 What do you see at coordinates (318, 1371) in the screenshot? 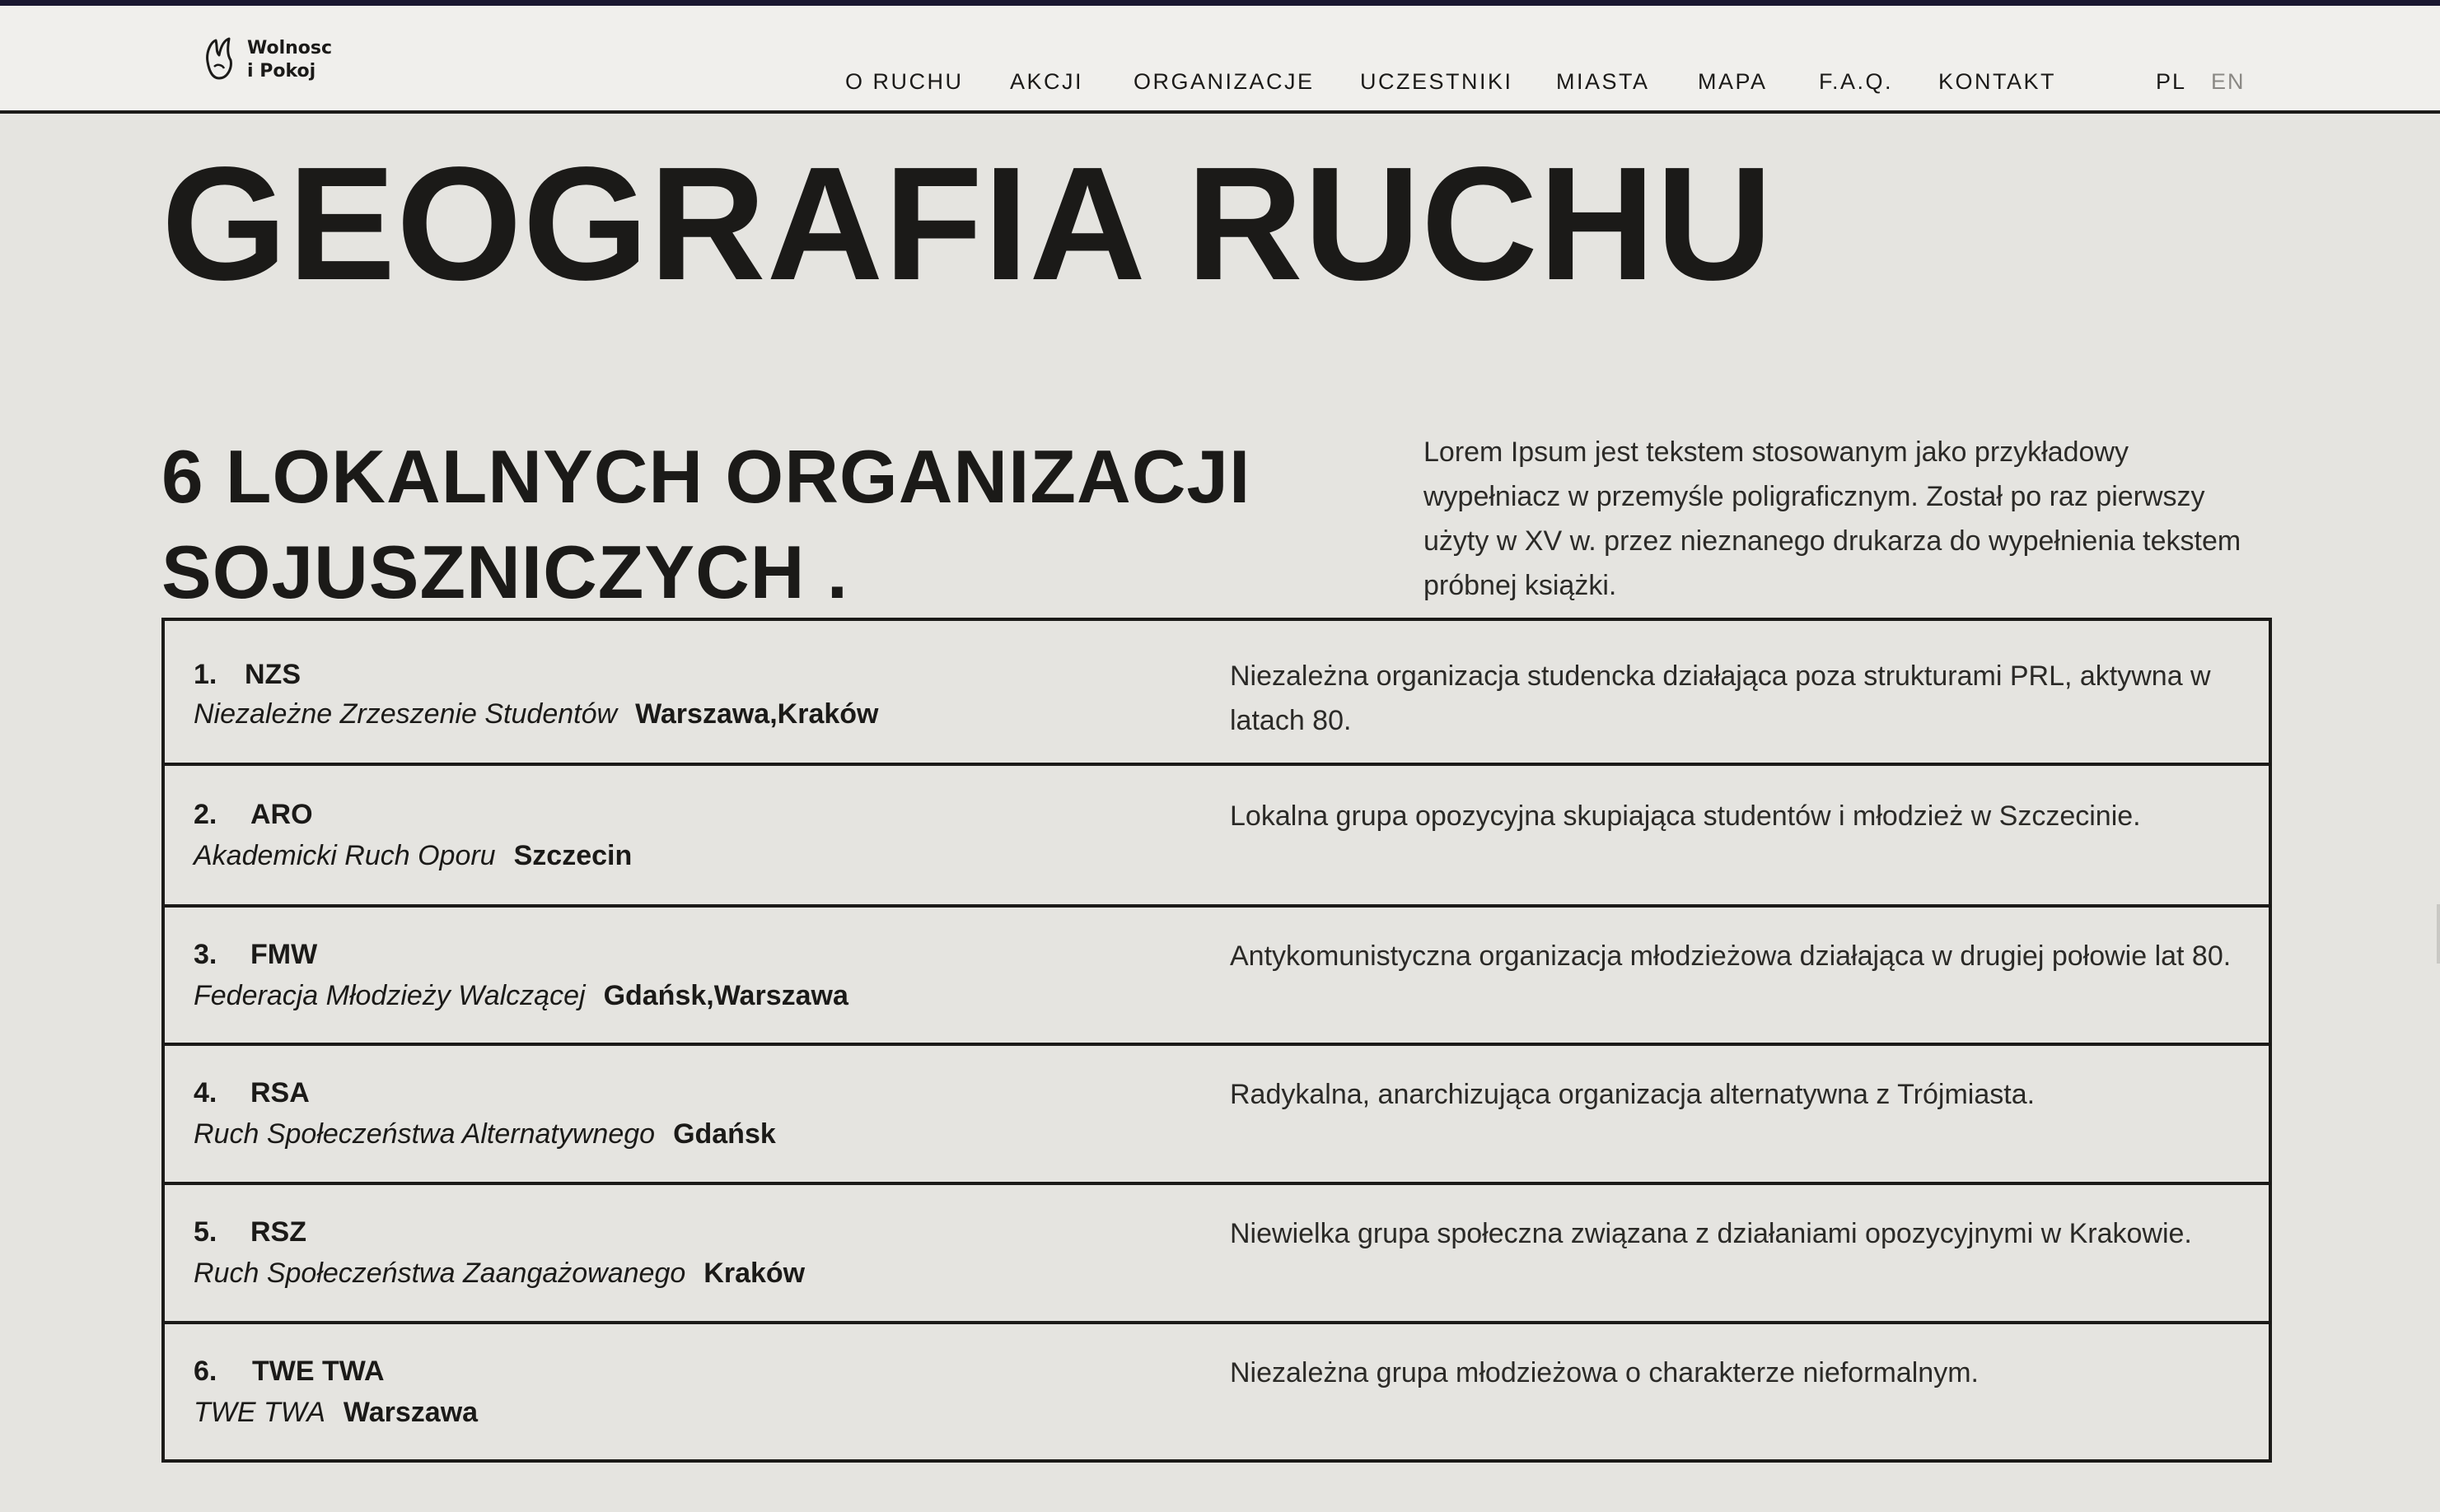
I see `organization-abbreviation: TWE TWA` at bounding box center [318, 1371].